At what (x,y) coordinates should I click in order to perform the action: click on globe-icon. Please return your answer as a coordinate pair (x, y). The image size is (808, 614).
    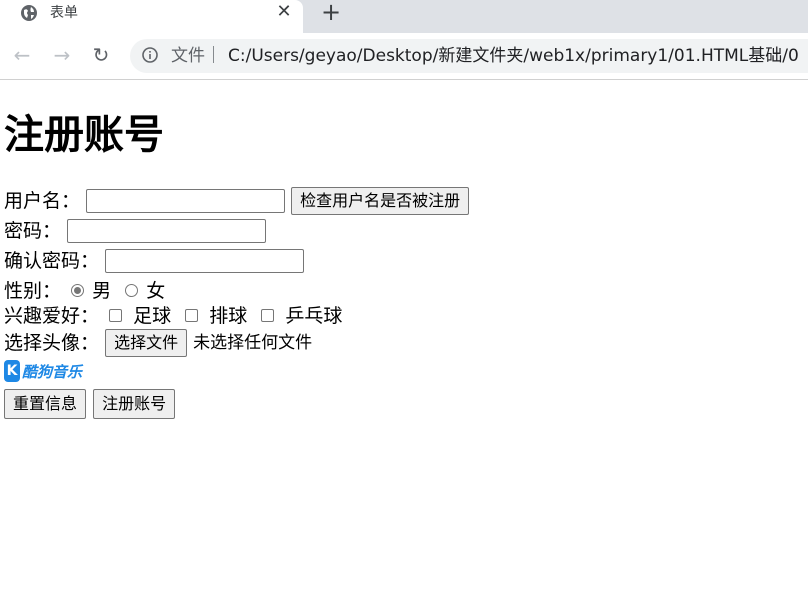
    Looking at the image, I should click on (29, 13).